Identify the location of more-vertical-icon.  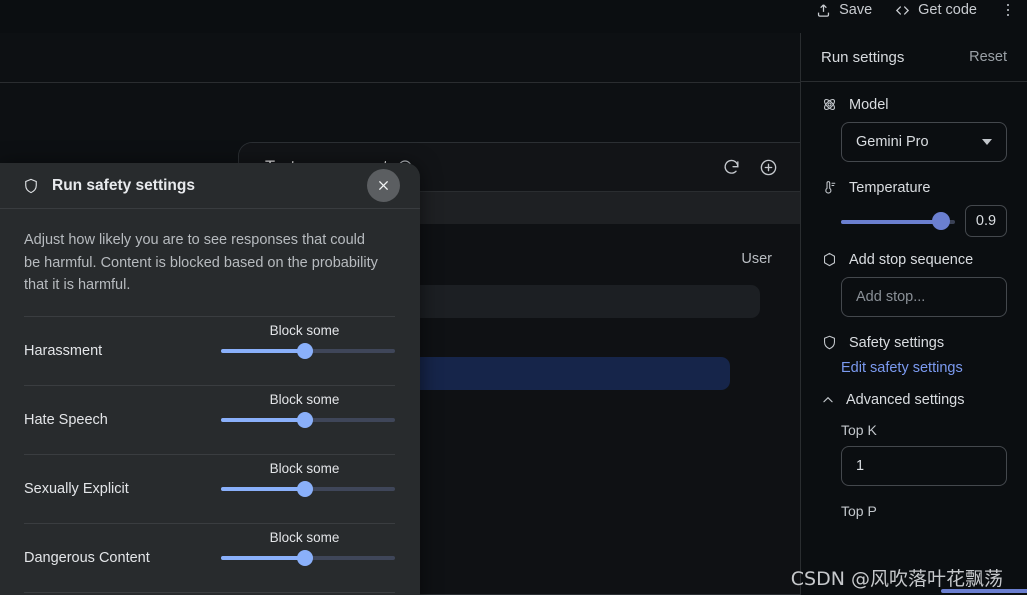
(1008, 10).